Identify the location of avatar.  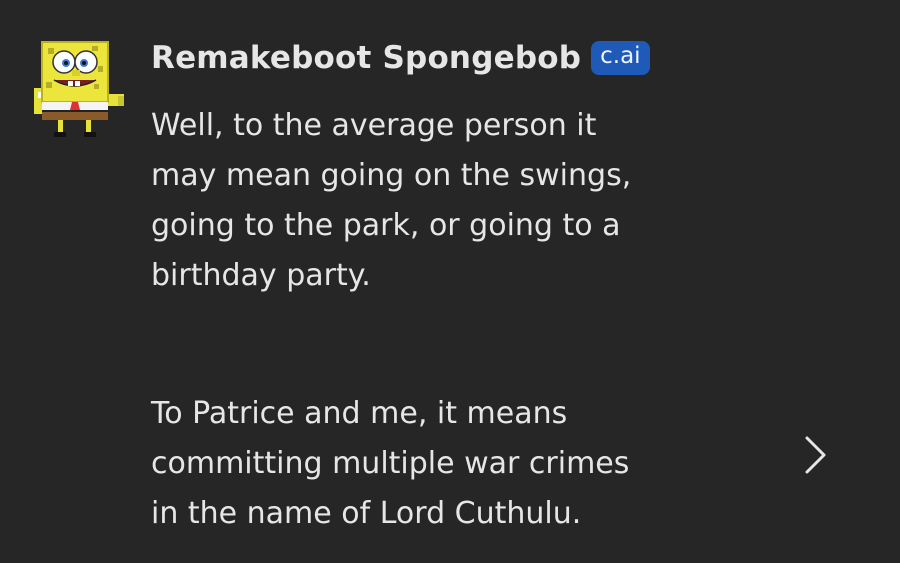
(78, 88).